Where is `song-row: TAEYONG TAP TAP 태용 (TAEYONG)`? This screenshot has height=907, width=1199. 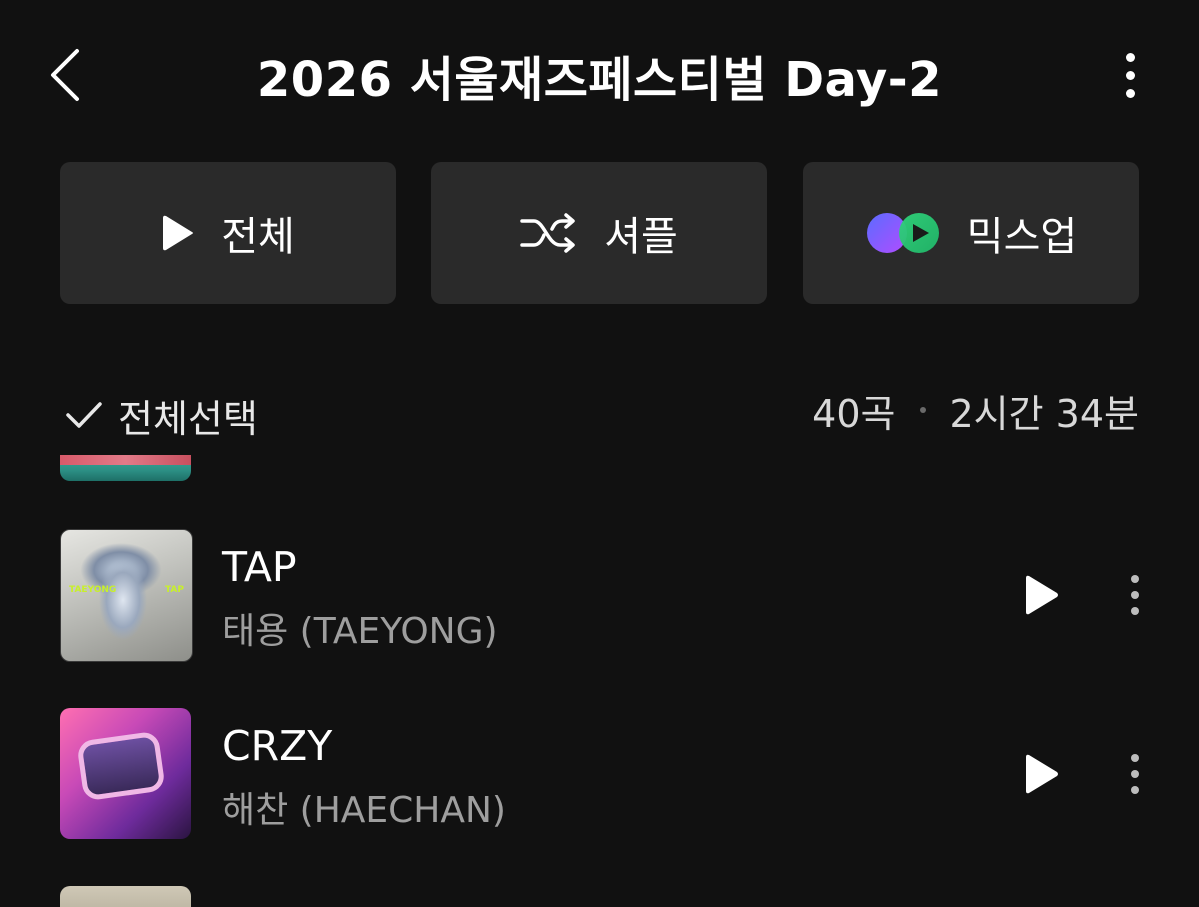 song-row: TAEYONG TAP TAP 태용 (TAEYONG) is located at coordinates (599, 595).